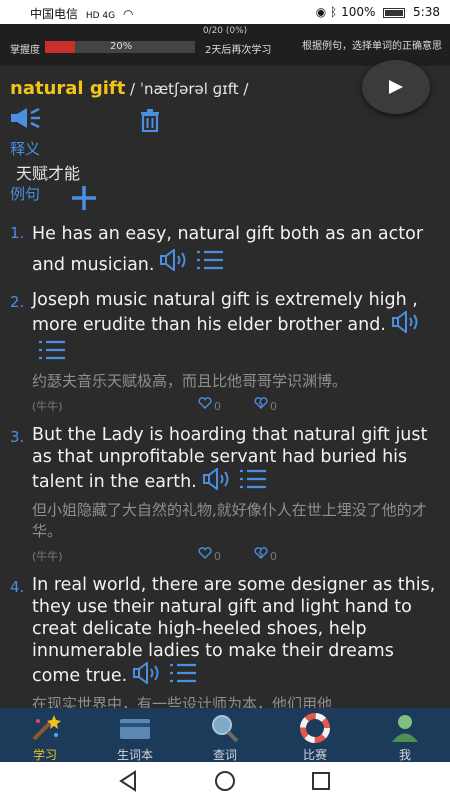  Describe the element at coordinates (25, 149) in the screenshot. I see `meaning-label: 释义` at that location.